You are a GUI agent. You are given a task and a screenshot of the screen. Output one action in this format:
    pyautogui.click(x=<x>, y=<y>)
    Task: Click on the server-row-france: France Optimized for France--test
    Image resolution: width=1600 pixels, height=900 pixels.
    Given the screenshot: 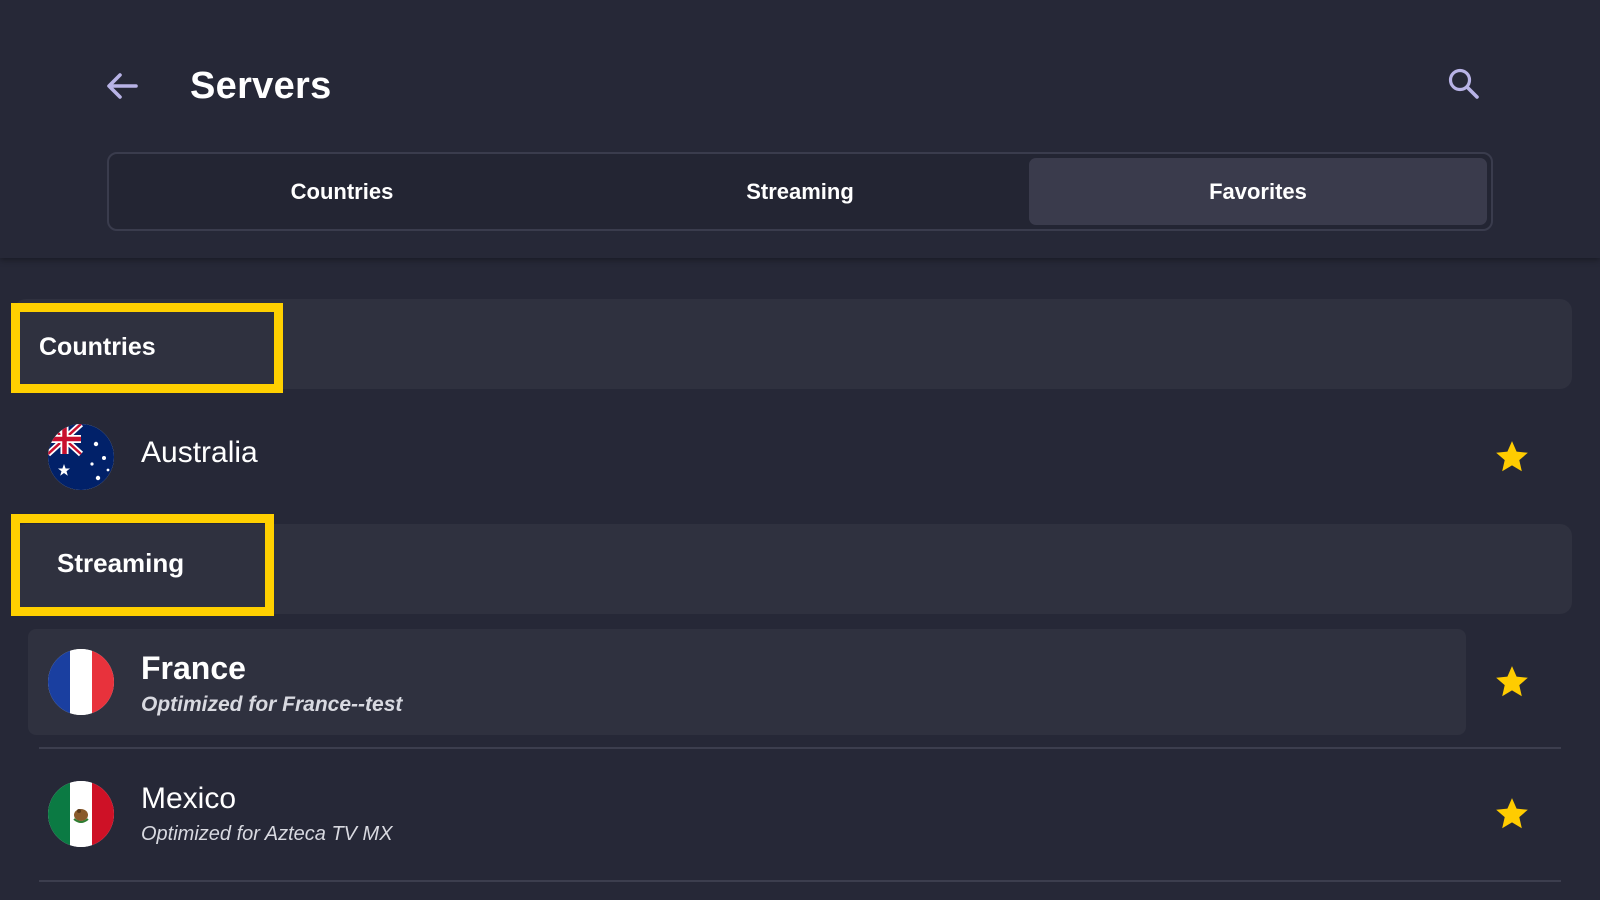 What is the action you would take?
    pyautogui.click(x=800, y=682)
    